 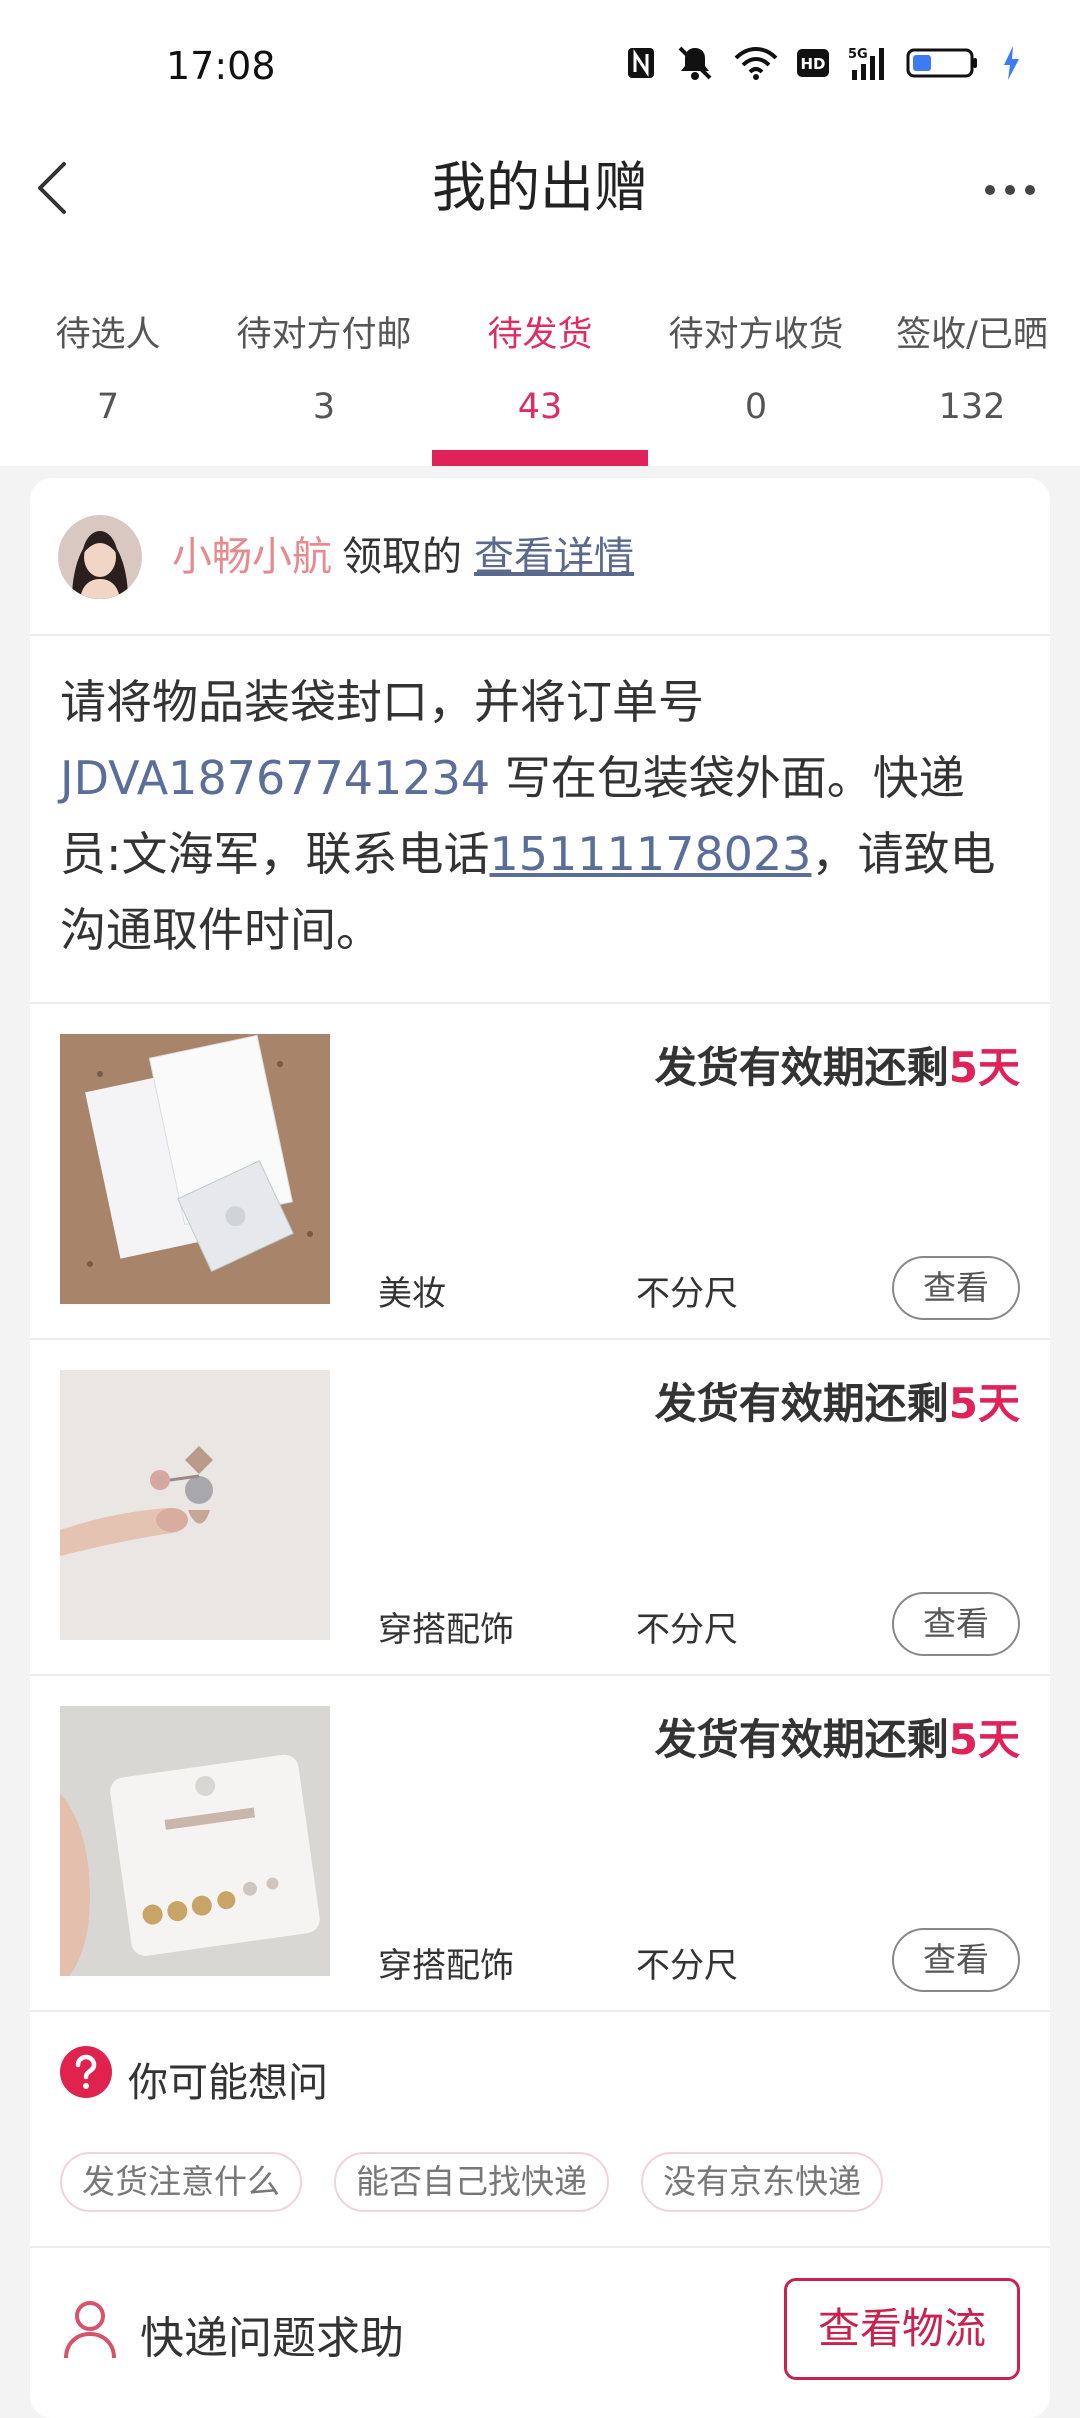 I want to click on earrings-photo, so click(x=195, y=1841).